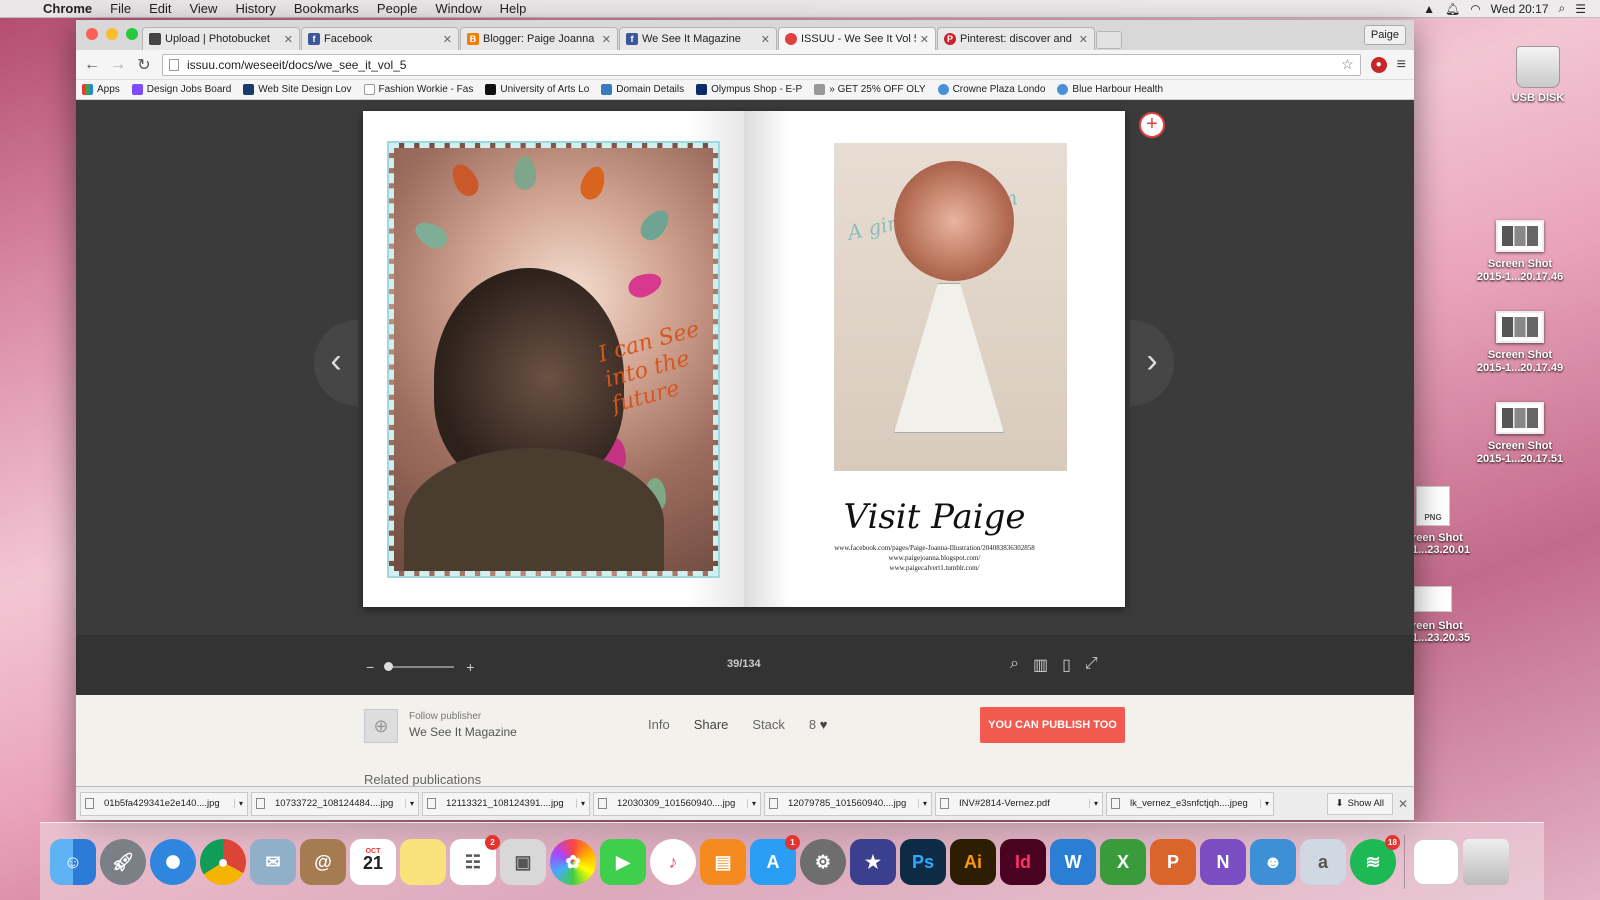 The width and height of the screenshot is (1600, 900). I want to click on close-downloads-icon: ✕, so click(1403, 804).